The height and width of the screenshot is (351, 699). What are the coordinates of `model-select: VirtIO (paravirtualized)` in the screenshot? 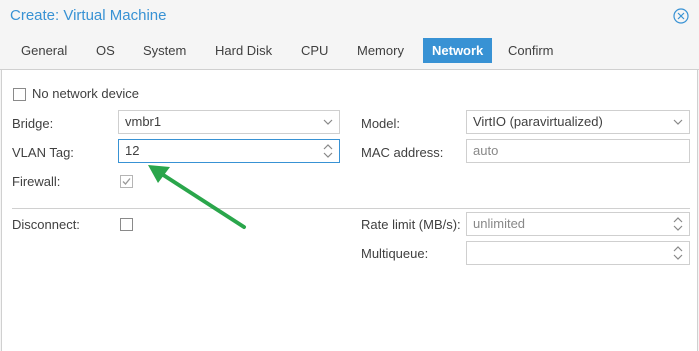 It's located at (578, 122).